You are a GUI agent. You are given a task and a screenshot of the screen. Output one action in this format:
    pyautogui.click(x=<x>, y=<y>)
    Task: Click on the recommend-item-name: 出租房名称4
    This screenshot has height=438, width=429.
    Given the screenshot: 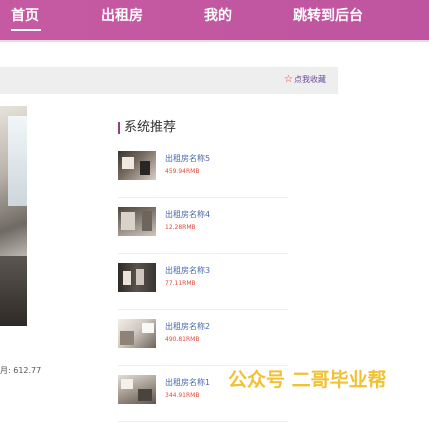 What is the action you would take?
    pyautogui.click(x=187, y=214)
    